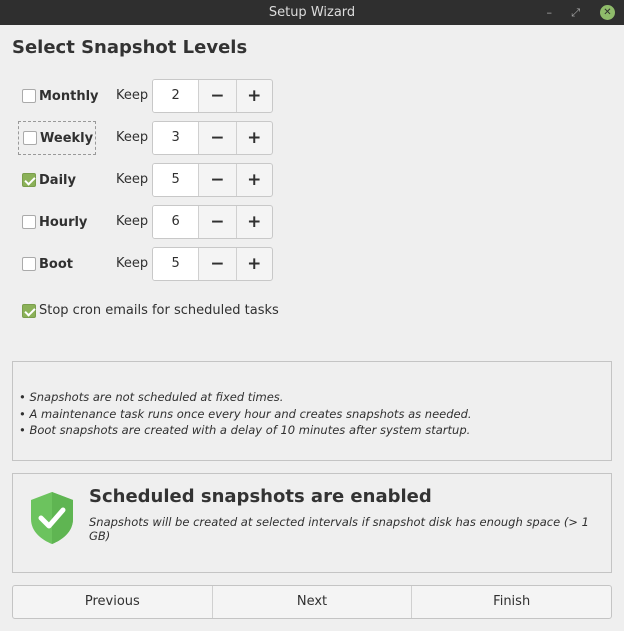 The height and width of the screenshot is (631, 624). What do you see at coordinates (575, 12) in the screenshot?
I see `maximize-button: ⤢` at bounding box center [575, 12].